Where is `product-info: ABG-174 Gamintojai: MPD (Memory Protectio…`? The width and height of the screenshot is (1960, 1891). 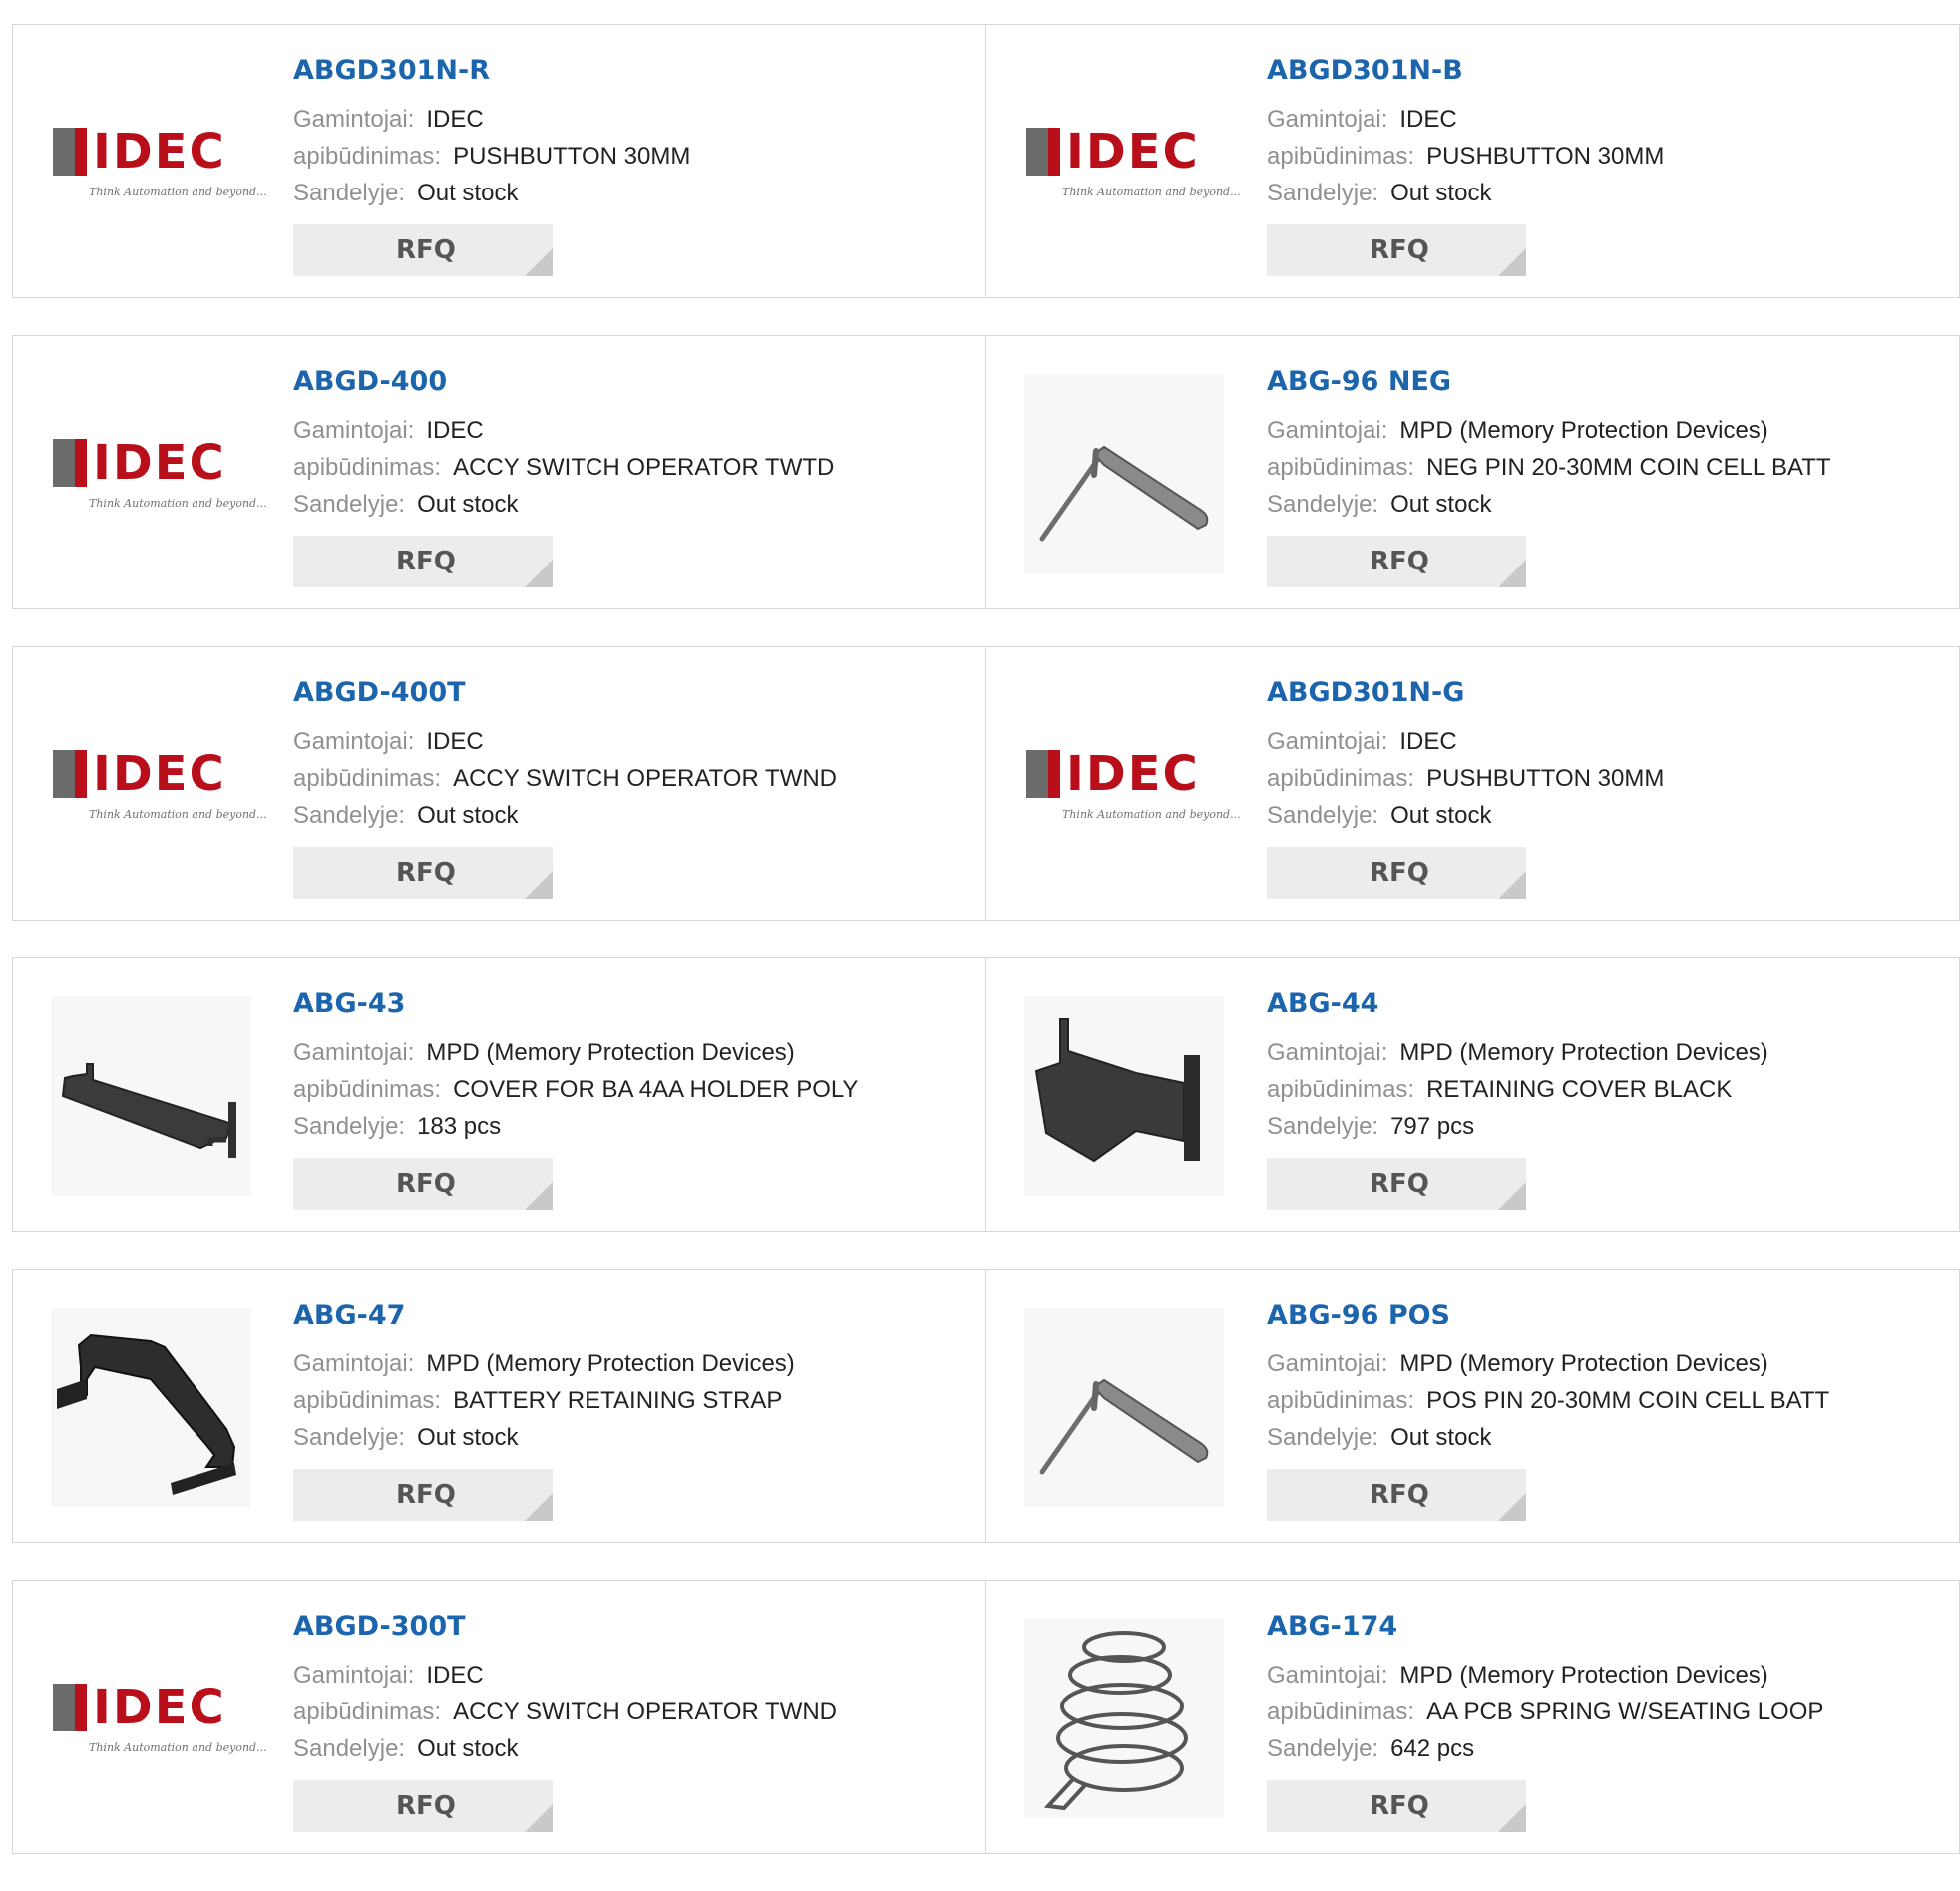
product-info: ABG-174 Gamintojai: MPD (Memory Protectio… is located at coordinates (1545, 1689).